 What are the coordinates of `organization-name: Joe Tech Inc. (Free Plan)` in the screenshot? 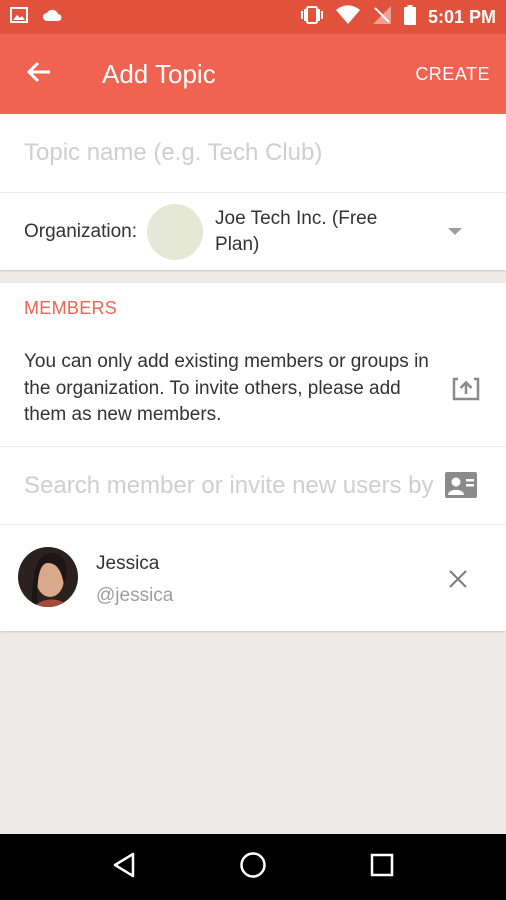 It's located at (296, 231).